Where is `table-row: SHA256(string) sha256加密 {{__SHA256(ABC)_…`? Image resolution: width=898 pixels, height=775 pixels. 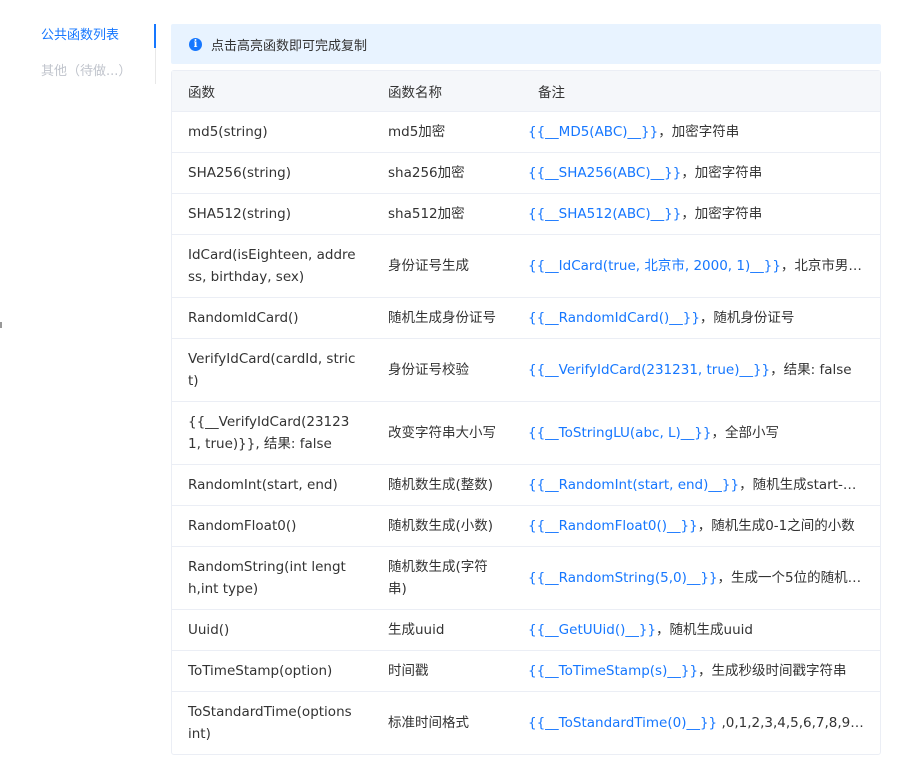 table-row: SHA256(string) sha256加密 {{__SHA256(ABC)_… is located at coordinates (526, 173).